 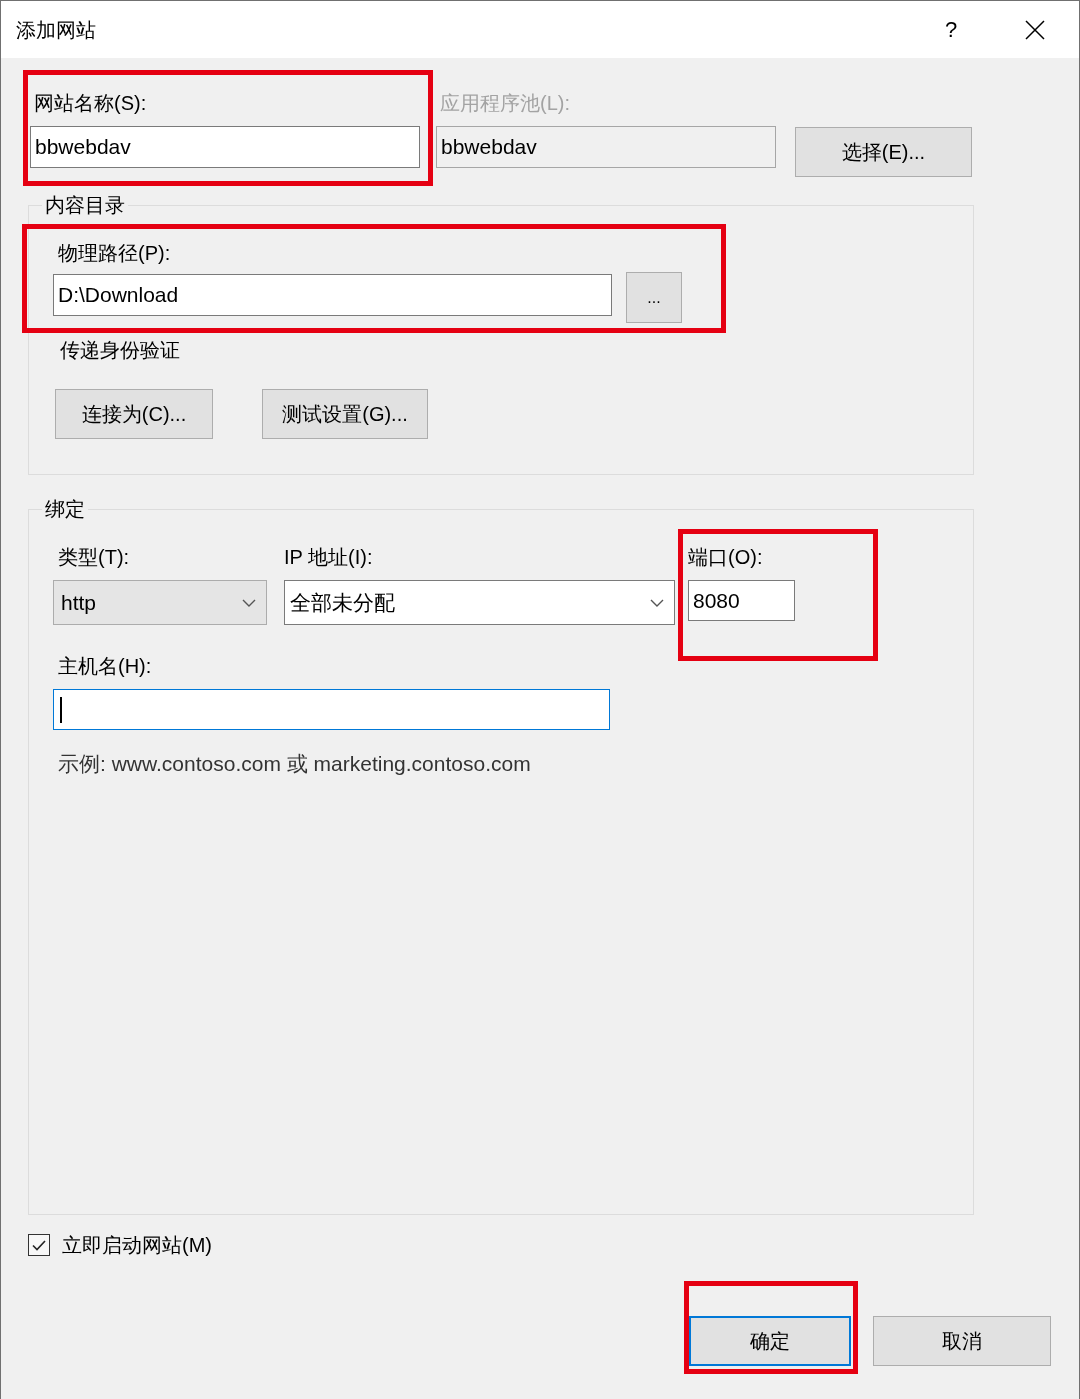 What do you see at coordinates (479, 602) in the screenshot?
I see `ip-address-combo: 全部未分配` at bounding box center [479, 602].